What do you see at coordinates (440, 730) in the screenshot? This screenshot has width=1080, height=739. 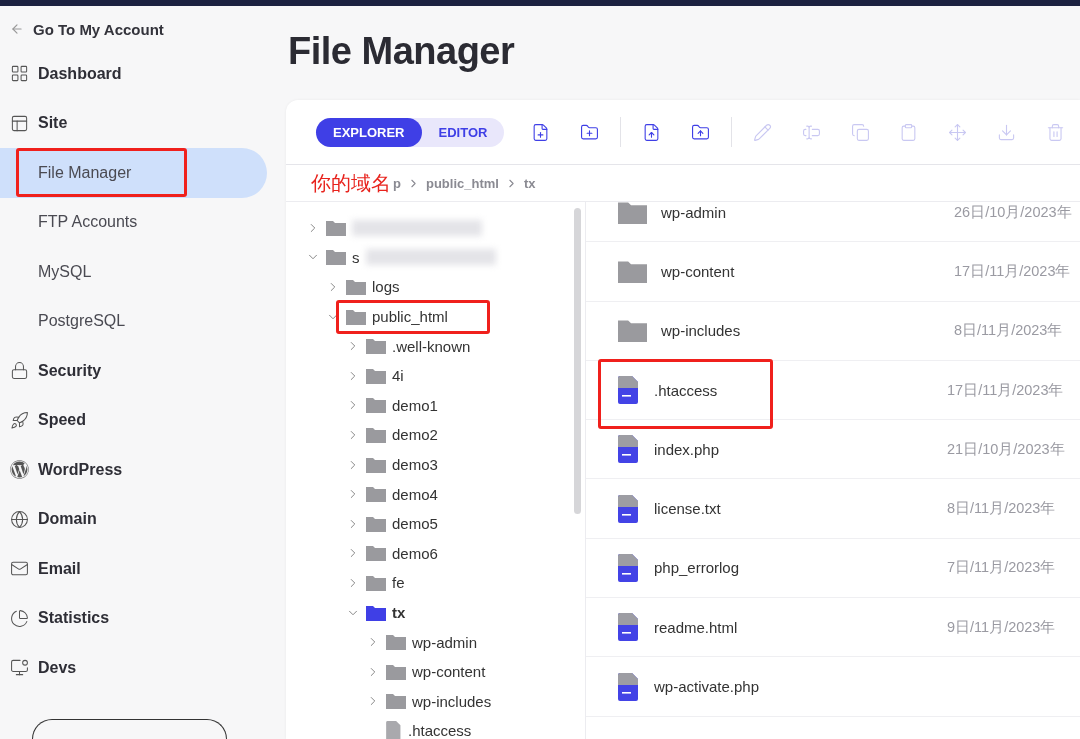 I see `tree-item: .htaccess` at bounding box center [440, 730].